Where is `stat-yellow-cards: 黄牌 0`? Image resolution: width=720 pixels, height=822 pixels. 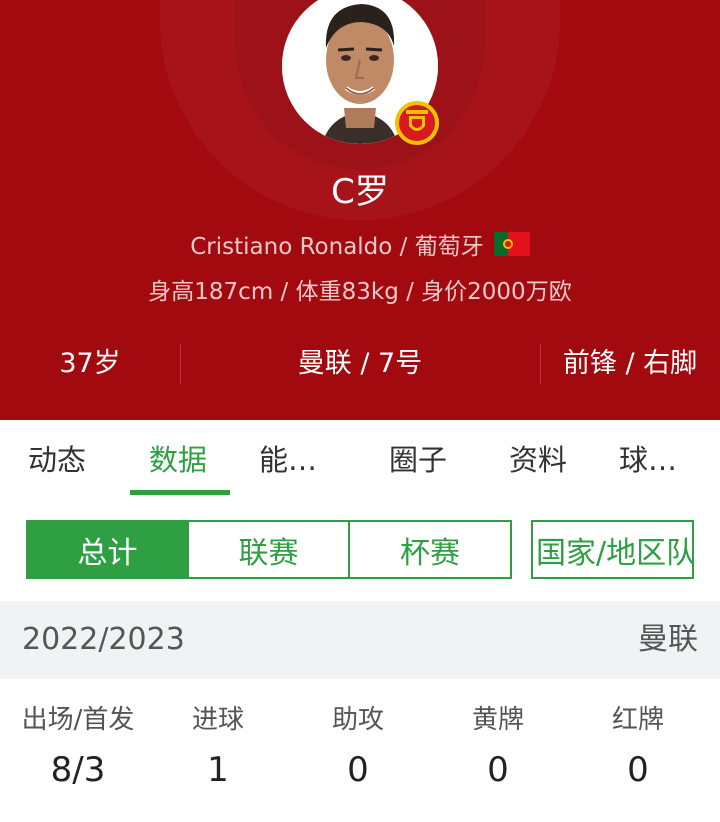 stat-yellow-cards: 黄牌 0 is located at coordinates (498, 748).